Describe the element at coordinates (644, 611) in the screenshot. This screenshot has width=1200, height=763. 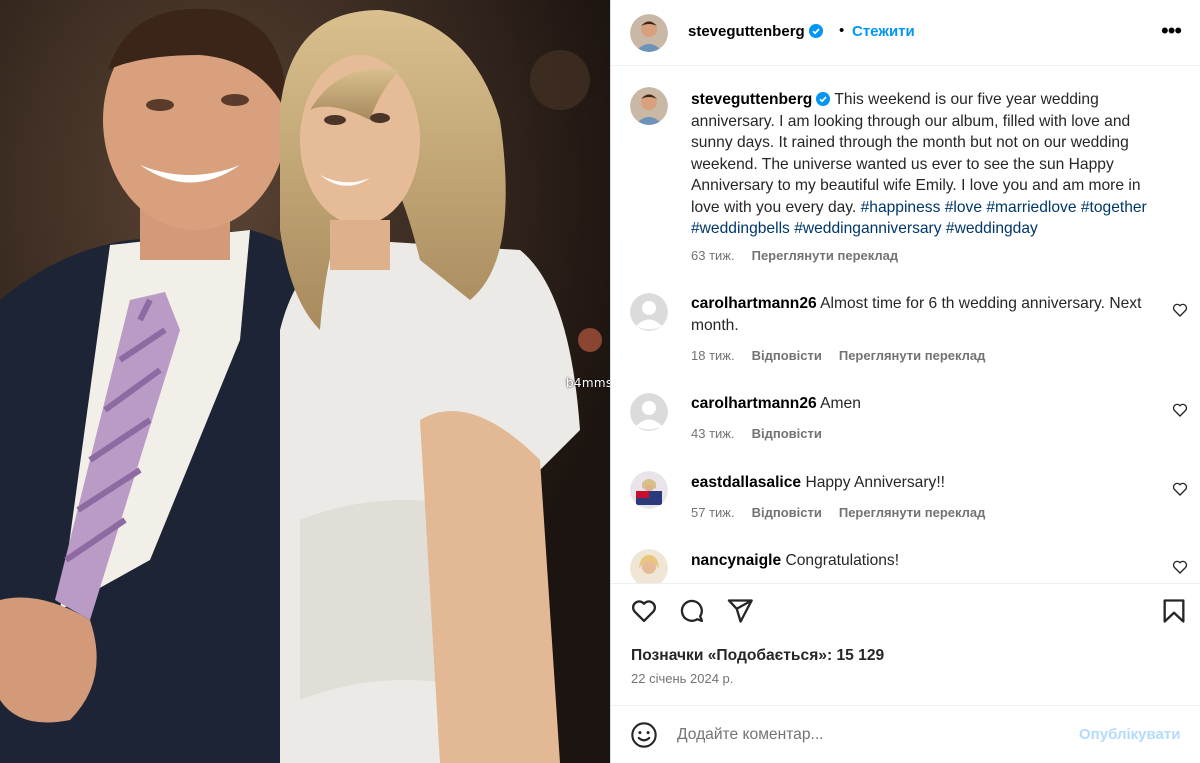
I see `heart-icon` at that location.